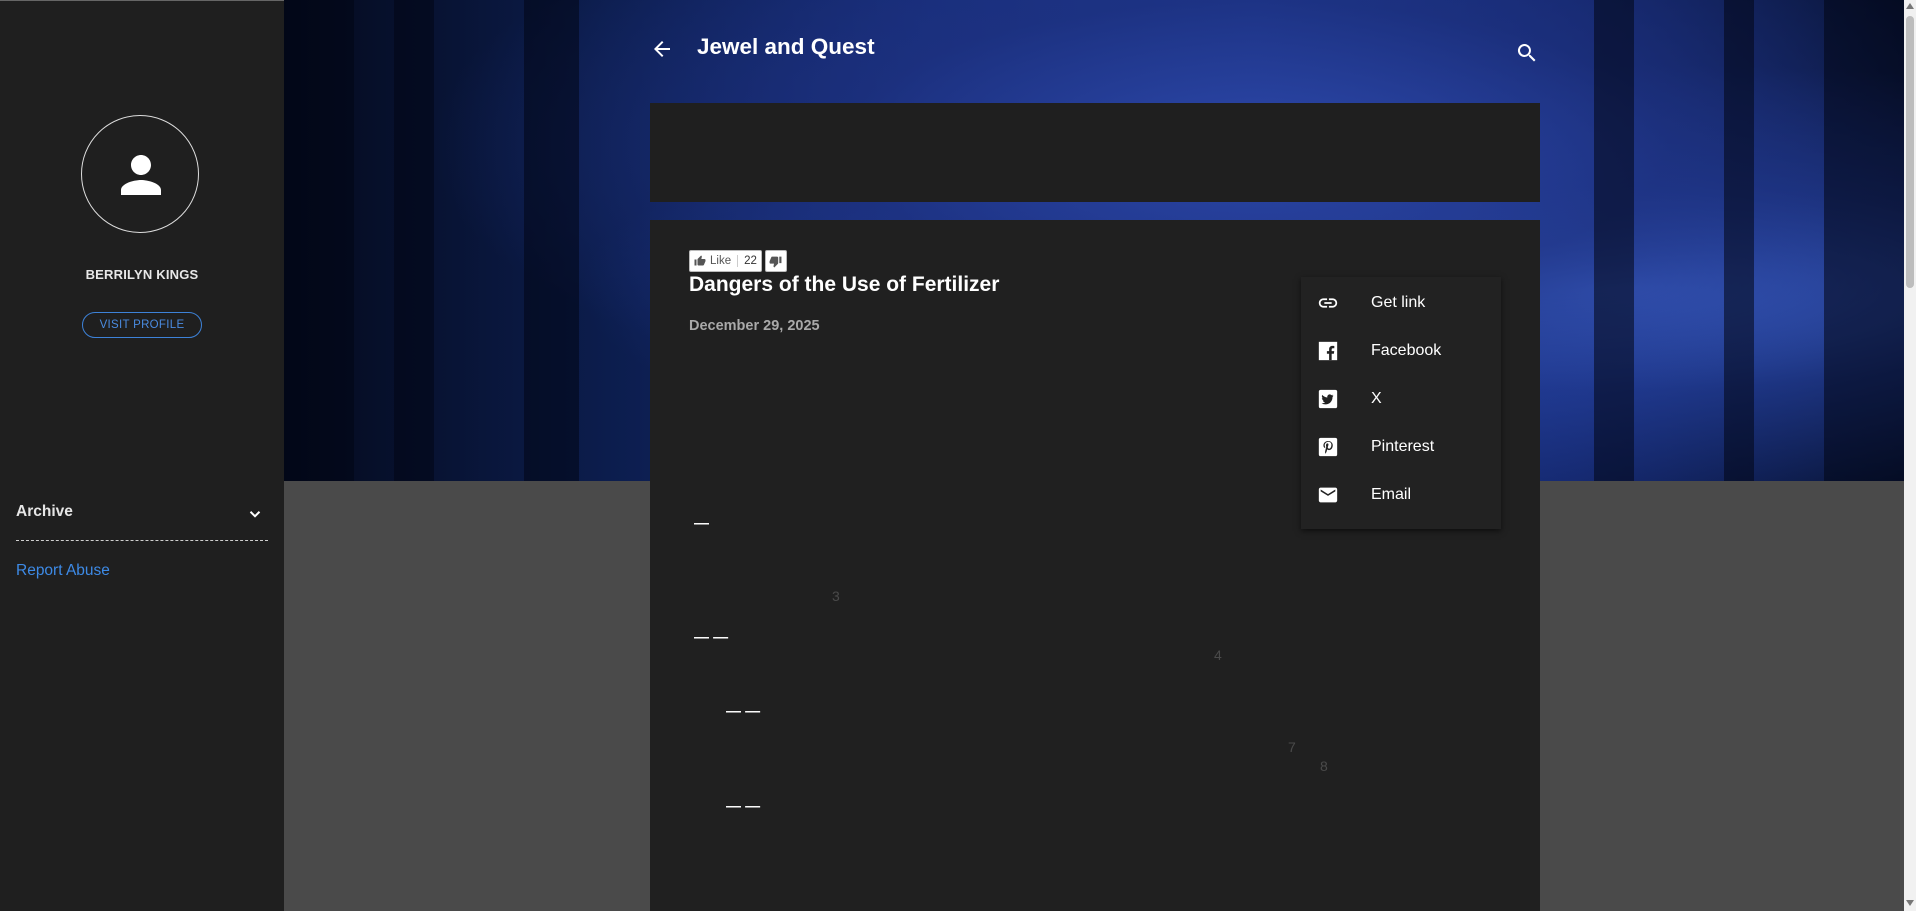 This screenshot has width=1916, height=911. What do you see at coordinates (1910, 152) in the screenshot?
I see `scroll-thumb` at bounding box center [1910, 152].